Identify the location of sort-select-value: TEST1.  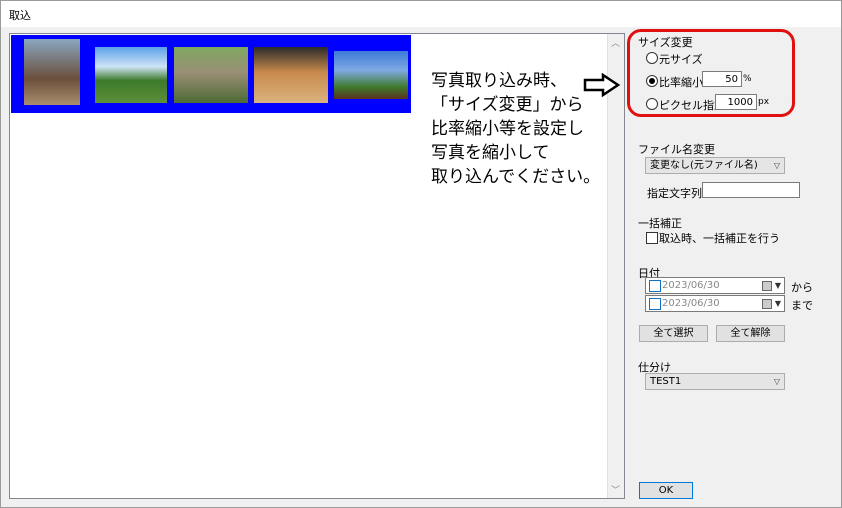
(666, 381).